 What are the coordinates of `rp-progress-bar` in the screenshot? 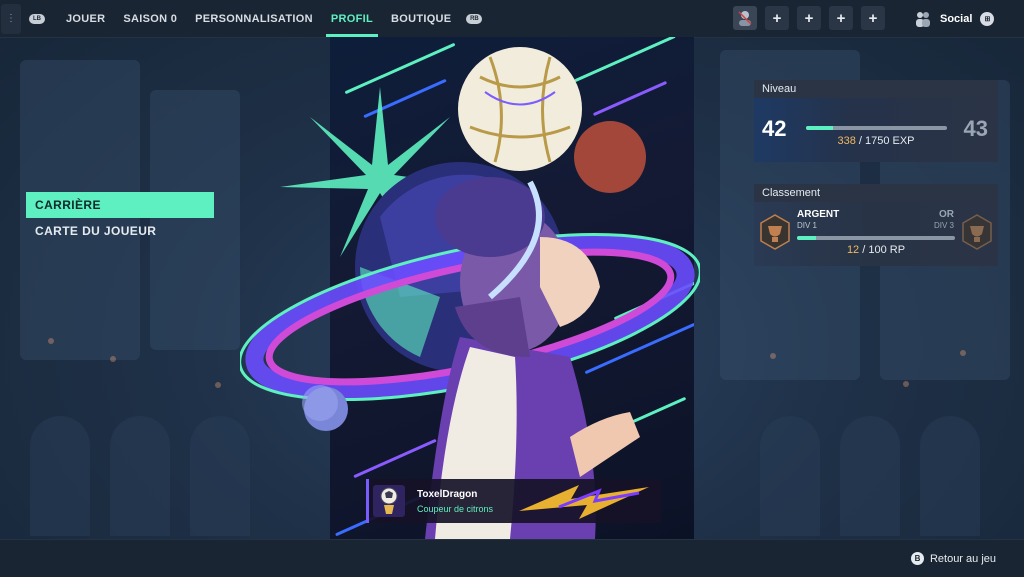 It's located at (876, 238).